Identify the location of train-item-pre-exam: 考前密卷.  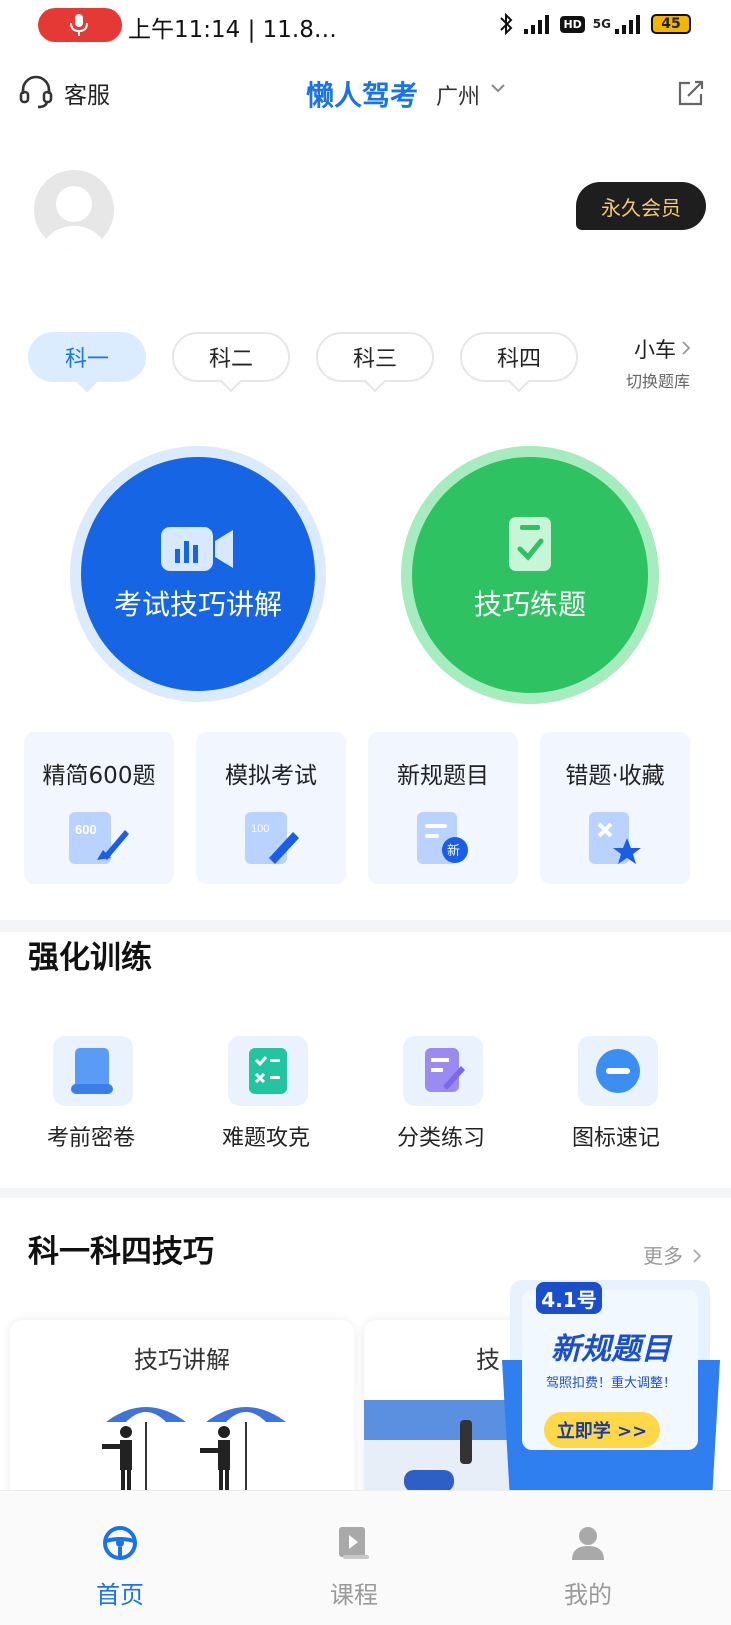
(91, 1096).